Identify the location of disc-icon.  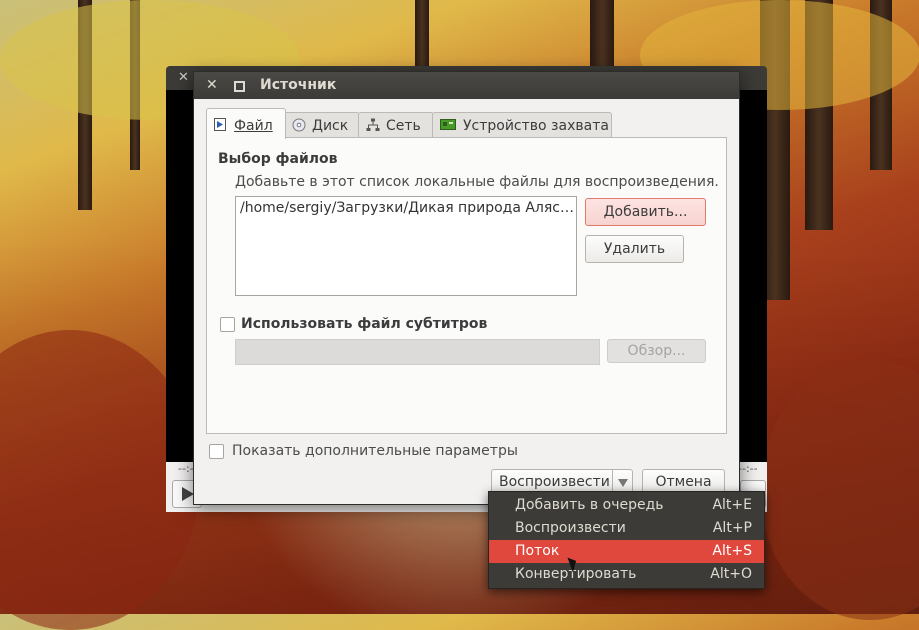
(299, 125).